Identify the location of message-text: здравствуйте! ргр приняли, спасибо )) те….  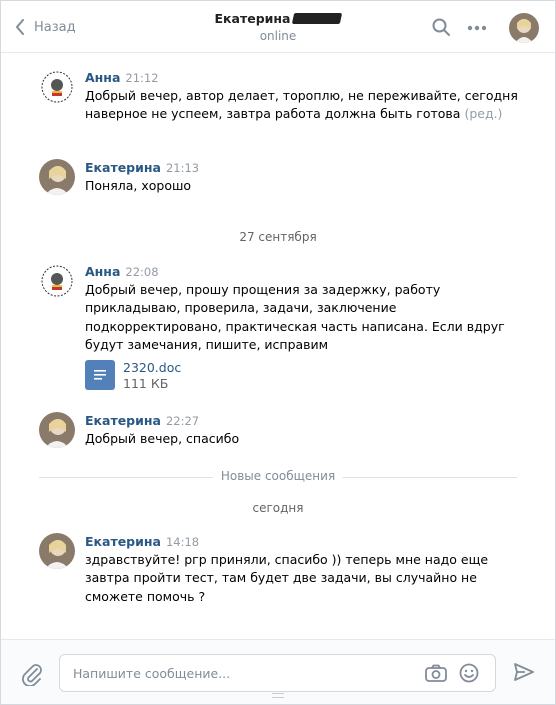
(289, 578).